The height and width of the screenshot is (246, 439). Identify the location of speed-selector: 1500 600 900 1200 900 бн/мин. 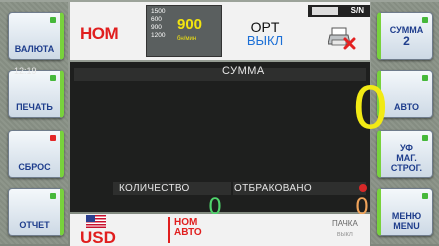
(184, 31).